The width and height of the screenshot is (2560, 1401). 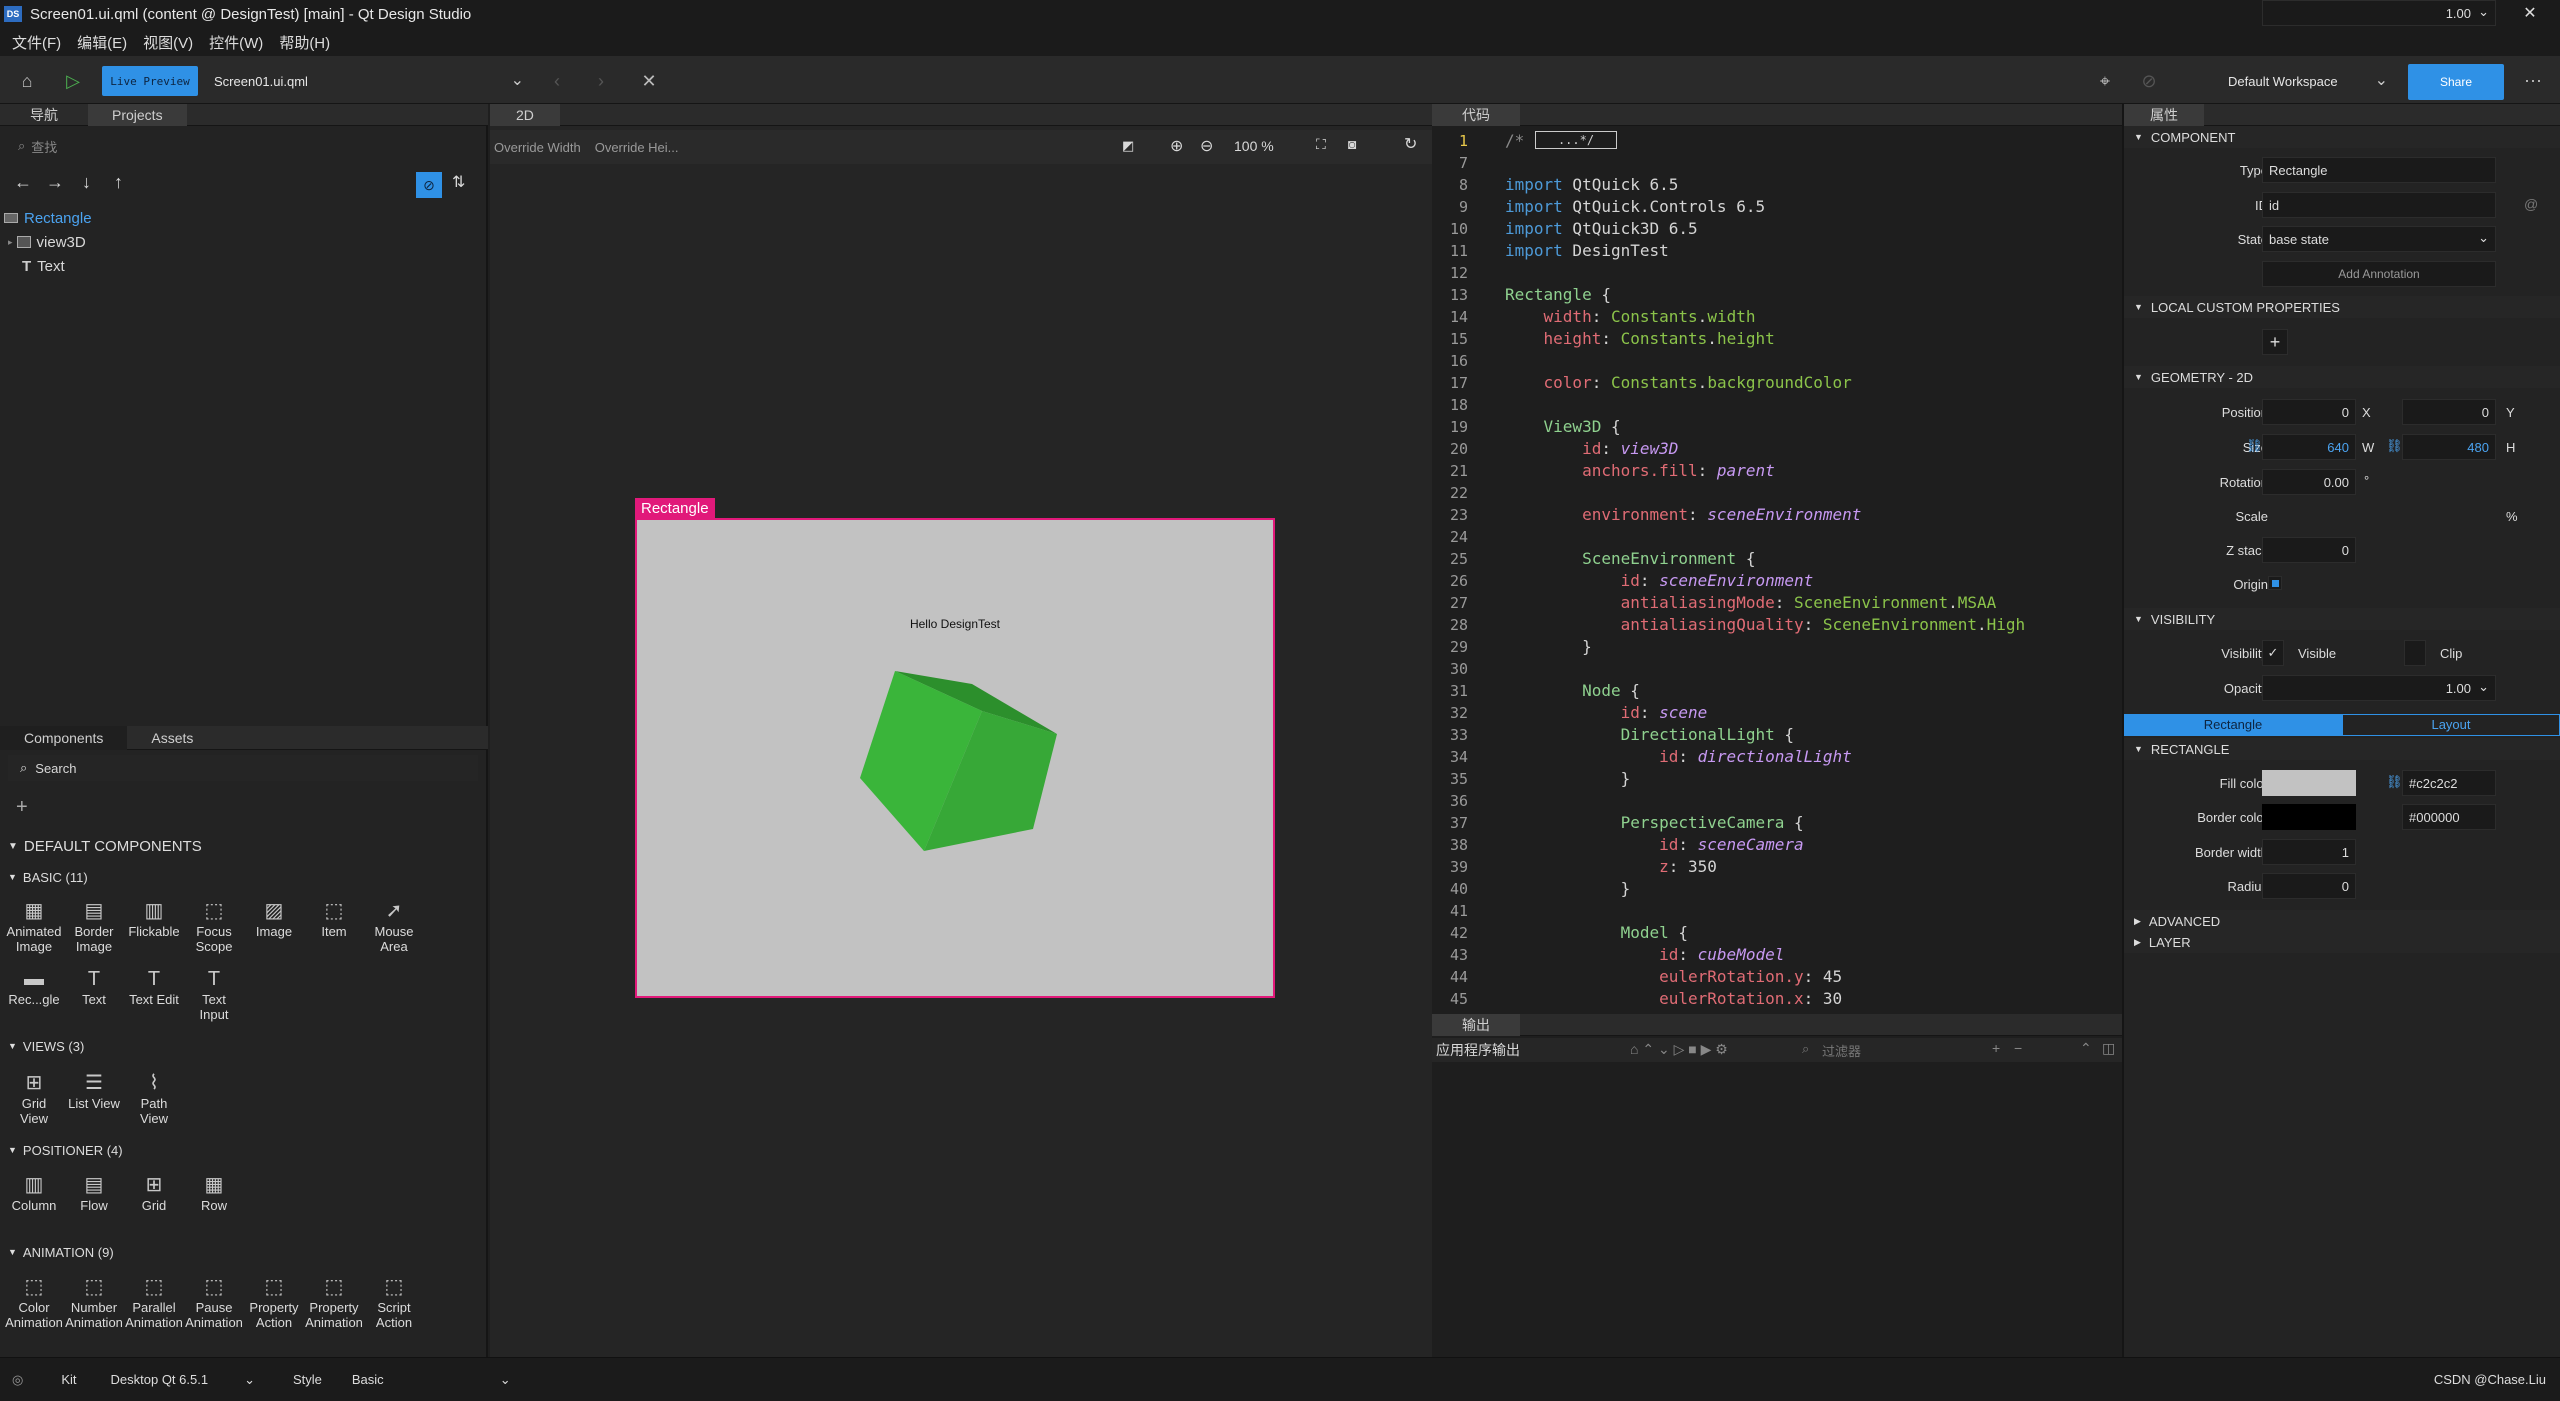 I want to click on layer-section-header: ▶ LAYER, so click(x=2342, y=942).